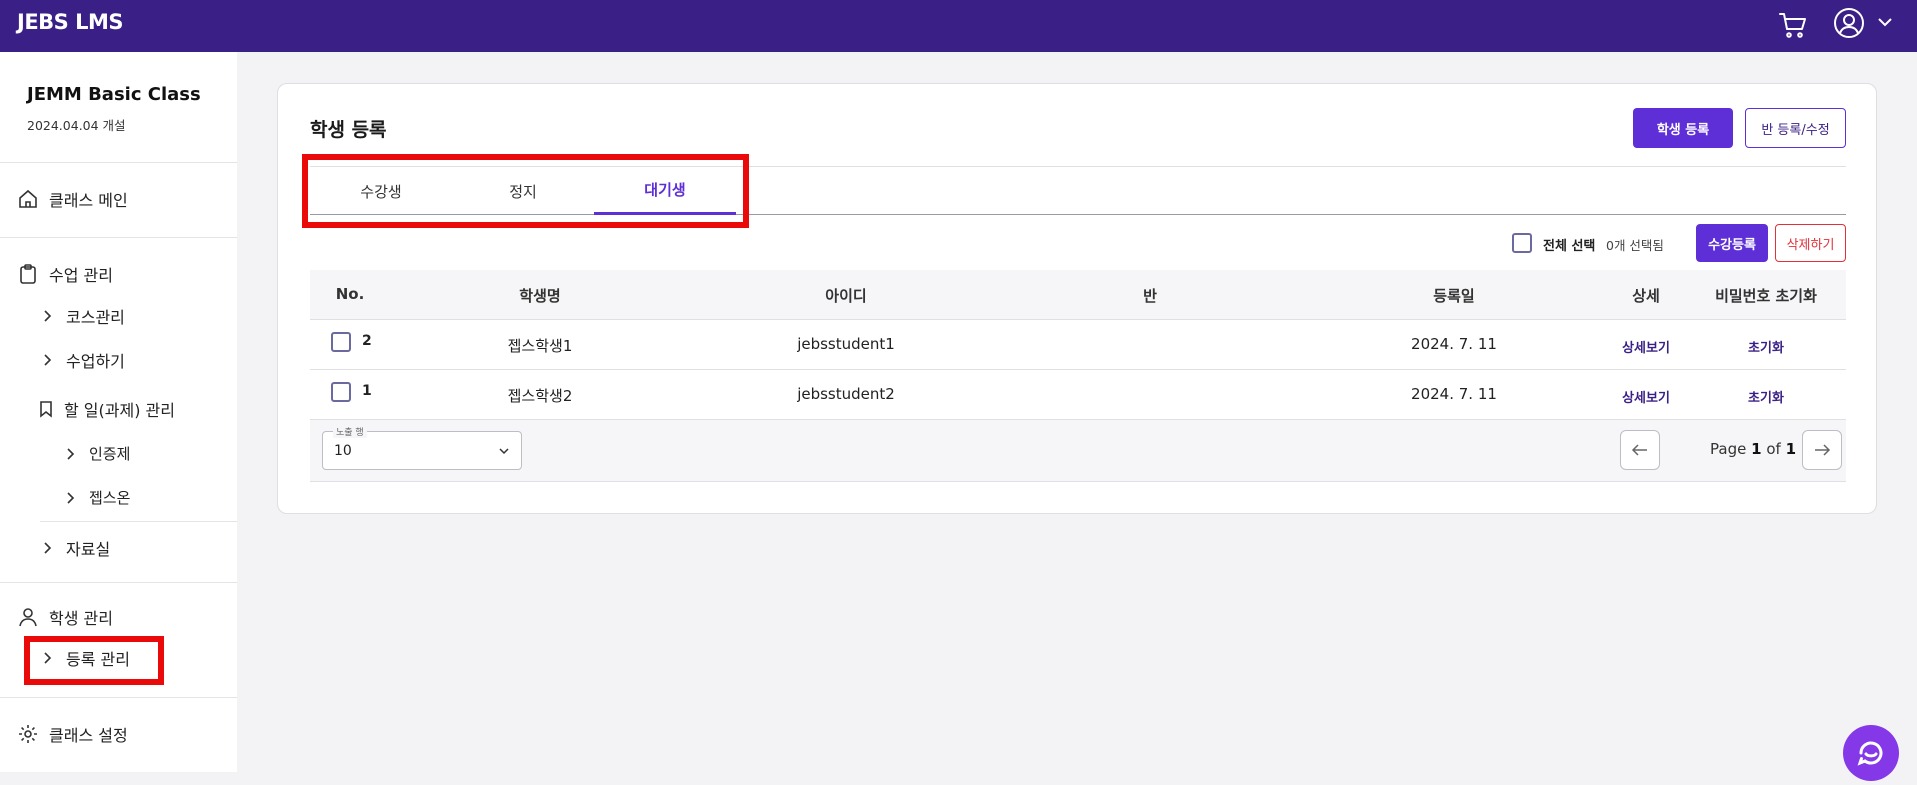 The image size is (1917, 785). What do you see at coordinates (1522, 243) in the screenshot?
I see `select-all-checkbox` at bounding box center [1522, 243].